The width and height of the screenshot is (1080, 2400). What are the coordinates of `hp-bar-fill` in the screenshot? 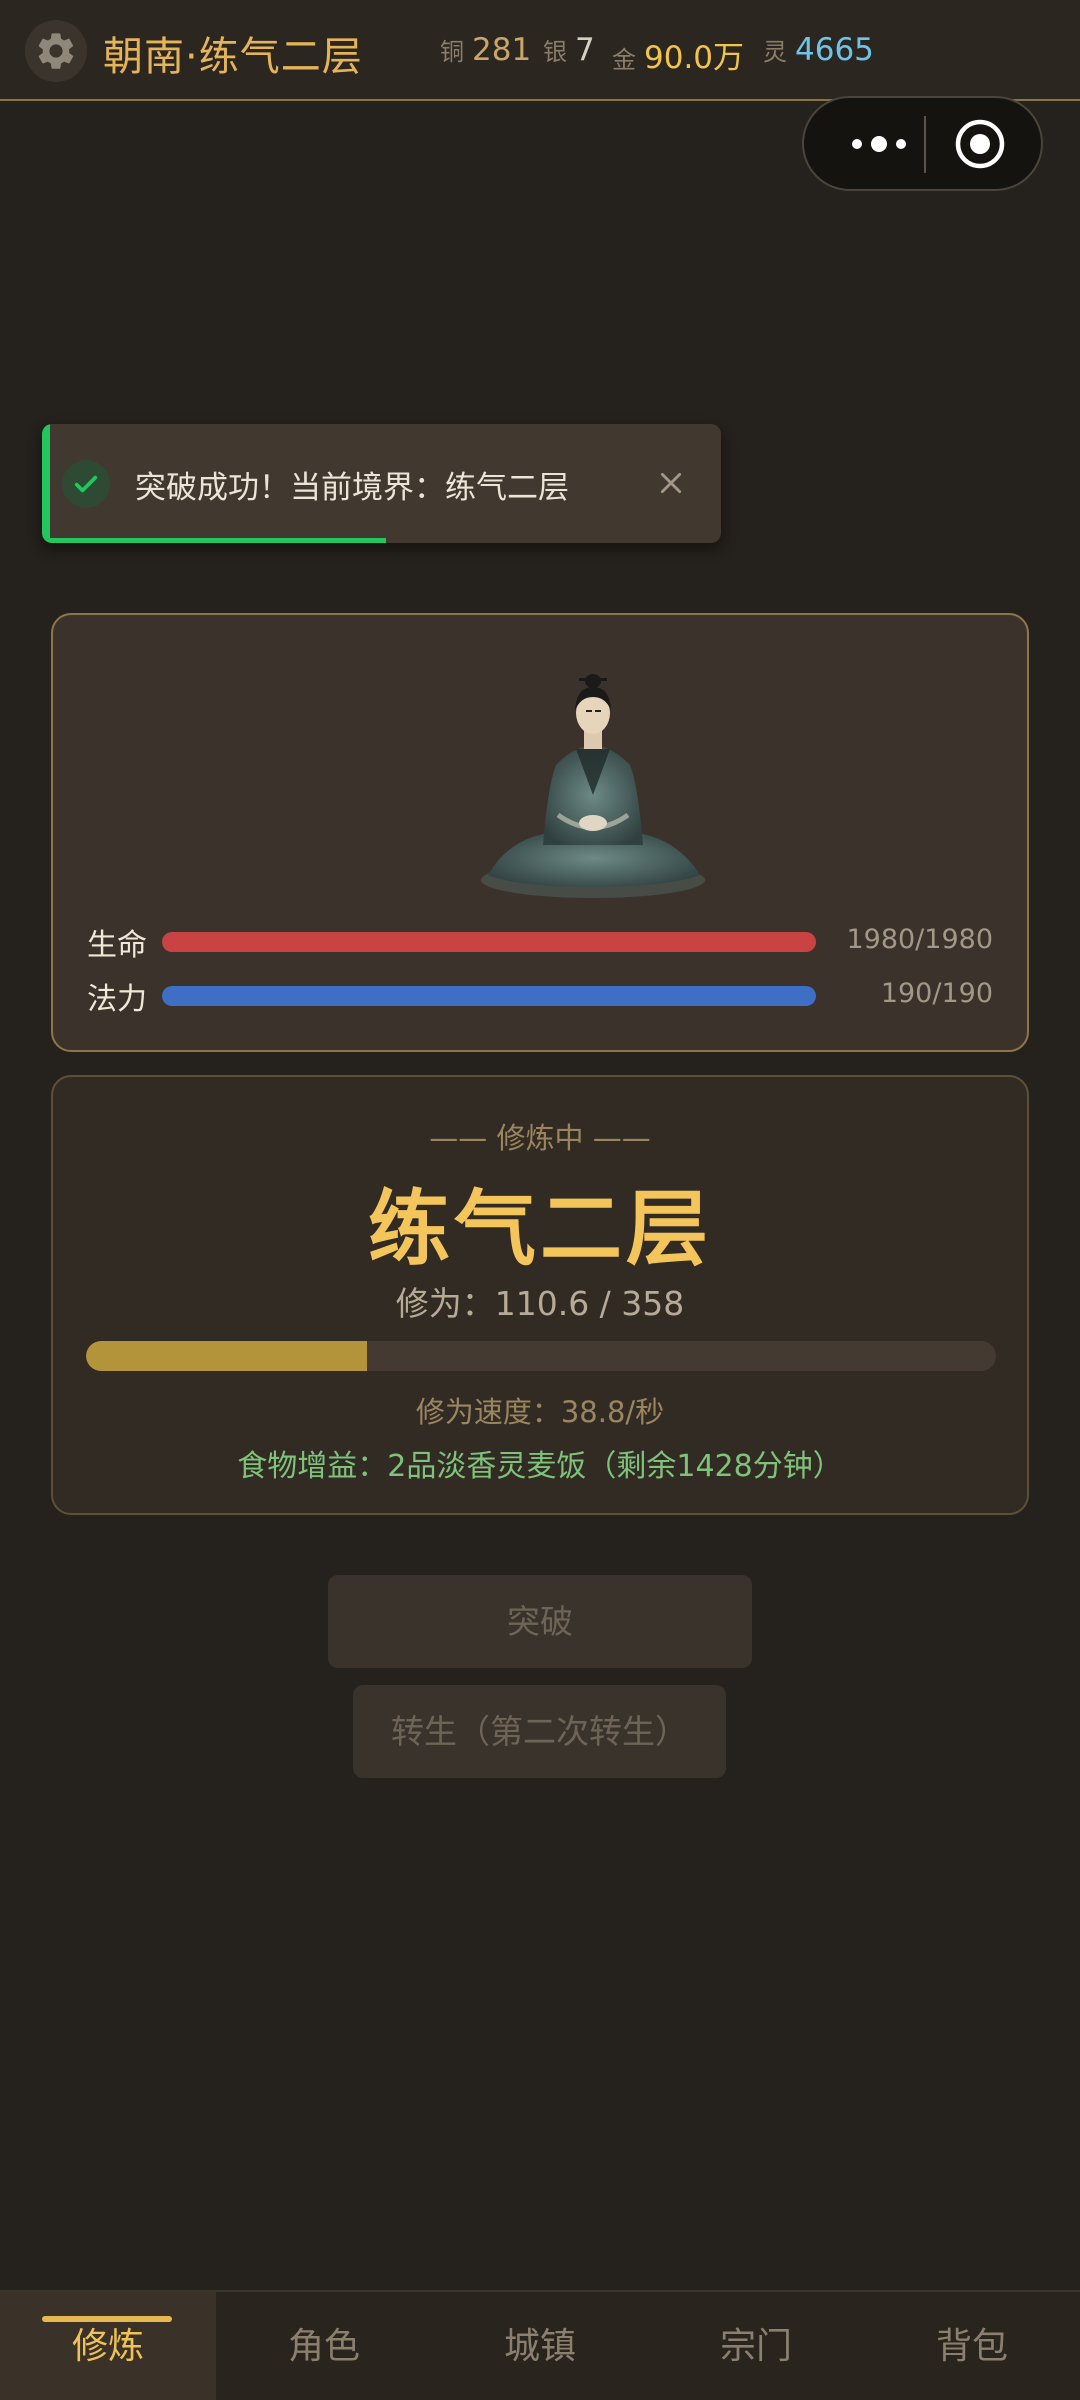 It's located at (489, 942).